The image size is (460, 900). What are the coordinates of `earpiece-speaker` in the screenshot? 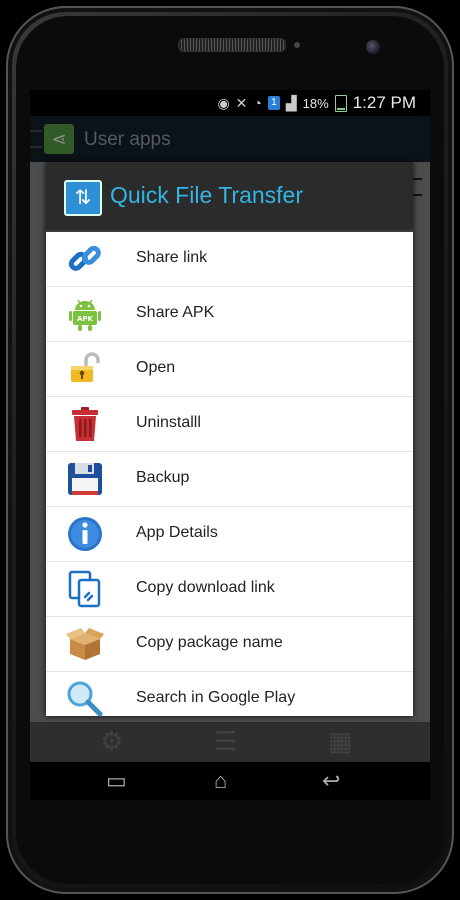 It's located at (232, 45).